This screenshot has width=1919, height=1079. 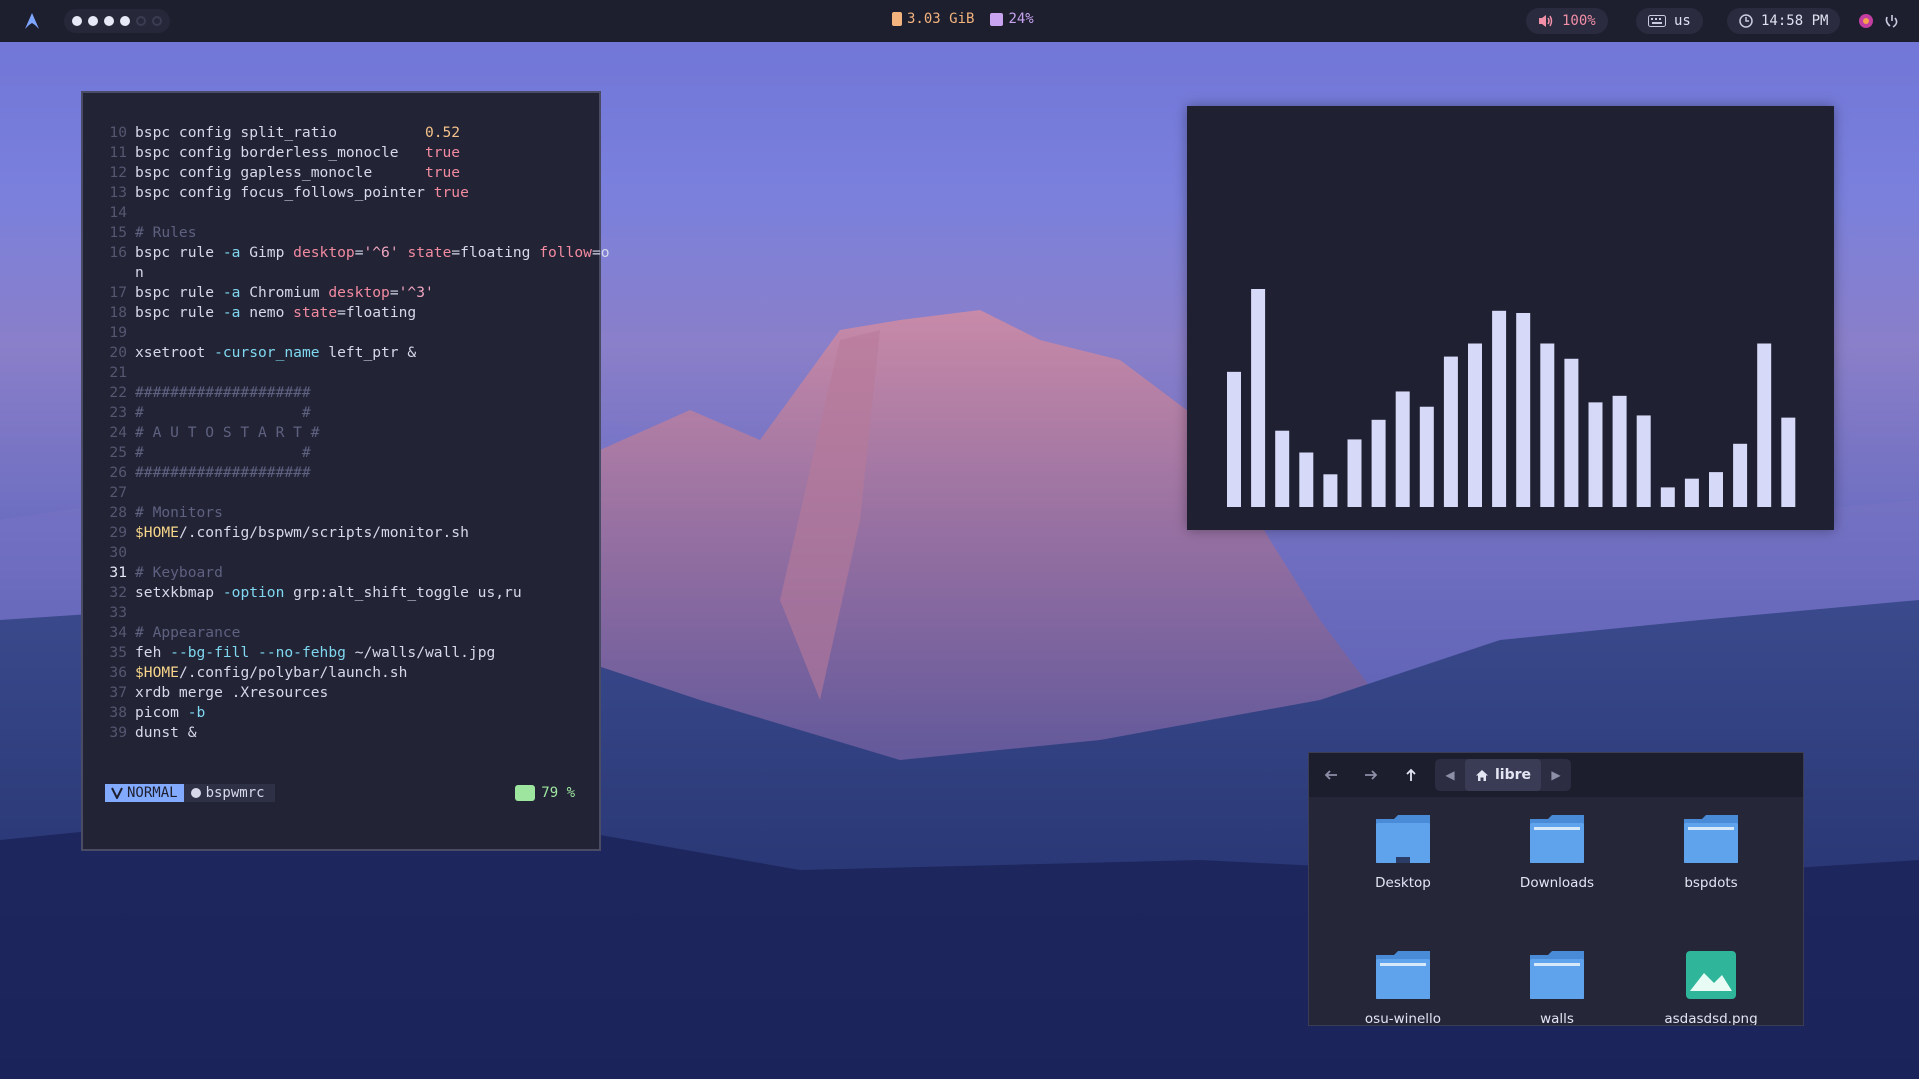 What do you see at coordinates (118, 332) in the screenshot?
I see `code-line: 19` at bounding box center [118, 332].